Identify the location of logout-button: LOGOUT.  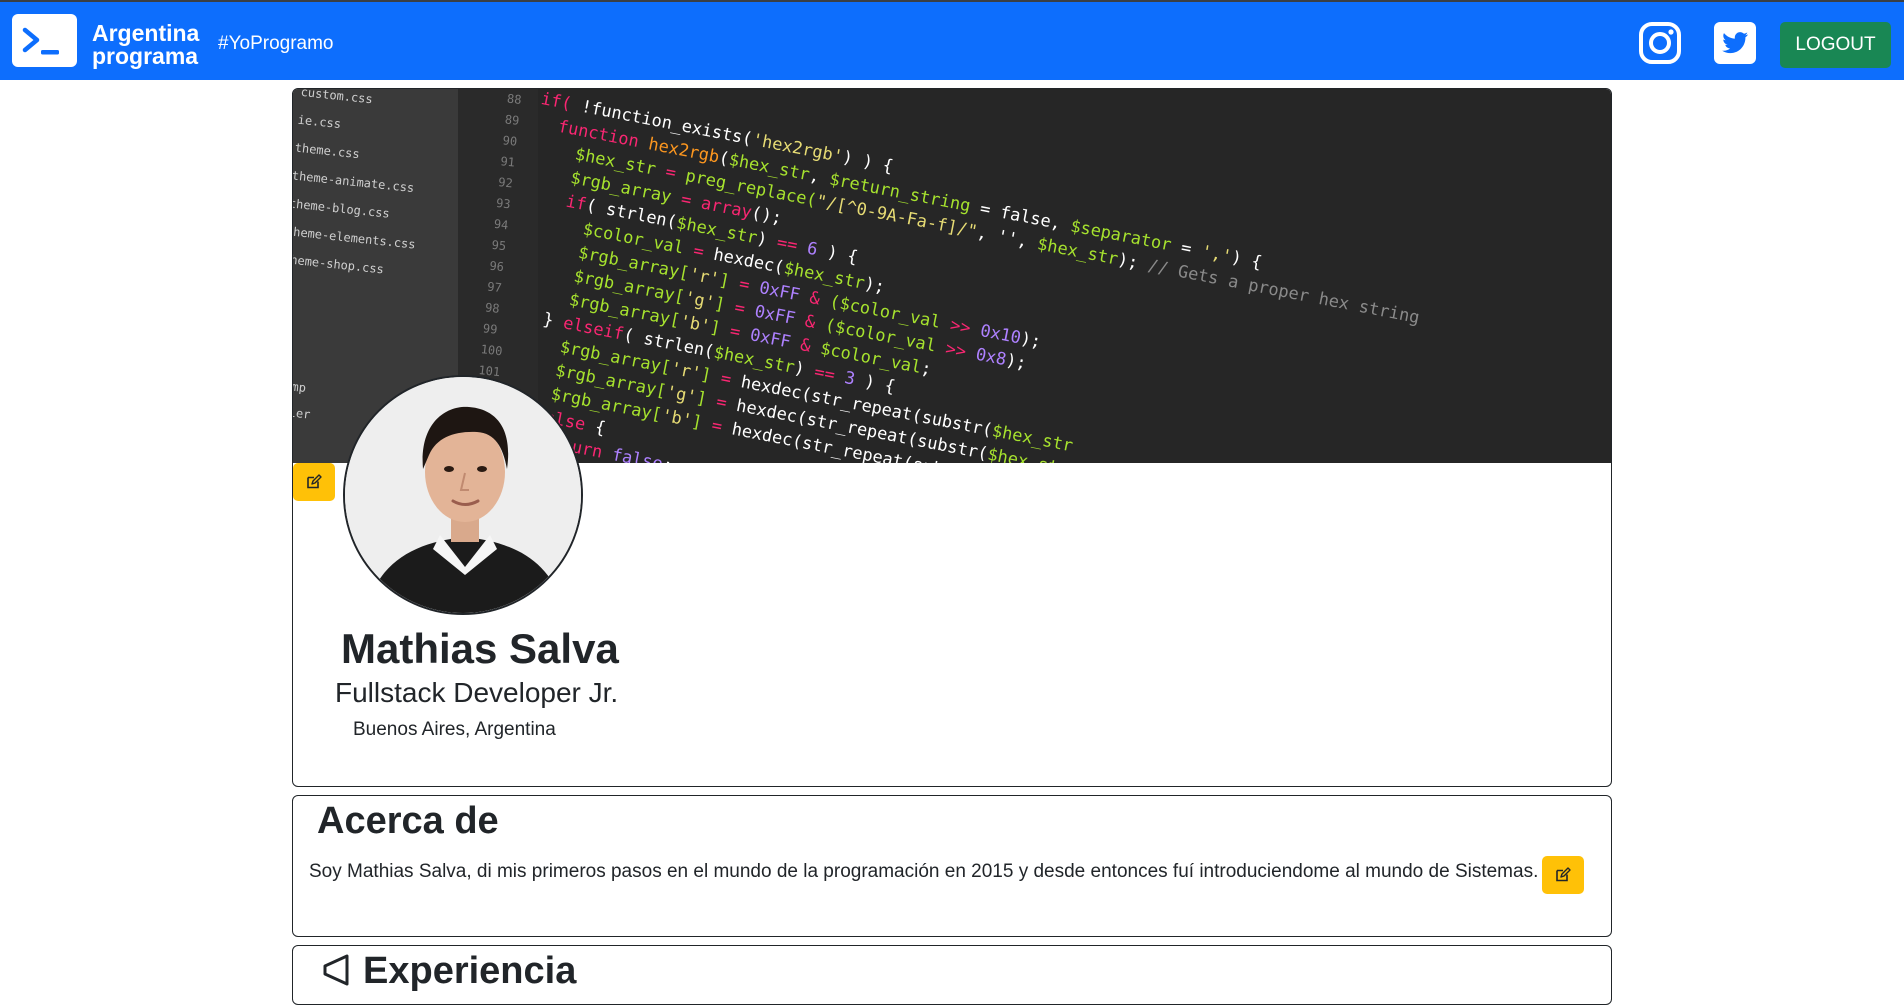
(1835, 45).